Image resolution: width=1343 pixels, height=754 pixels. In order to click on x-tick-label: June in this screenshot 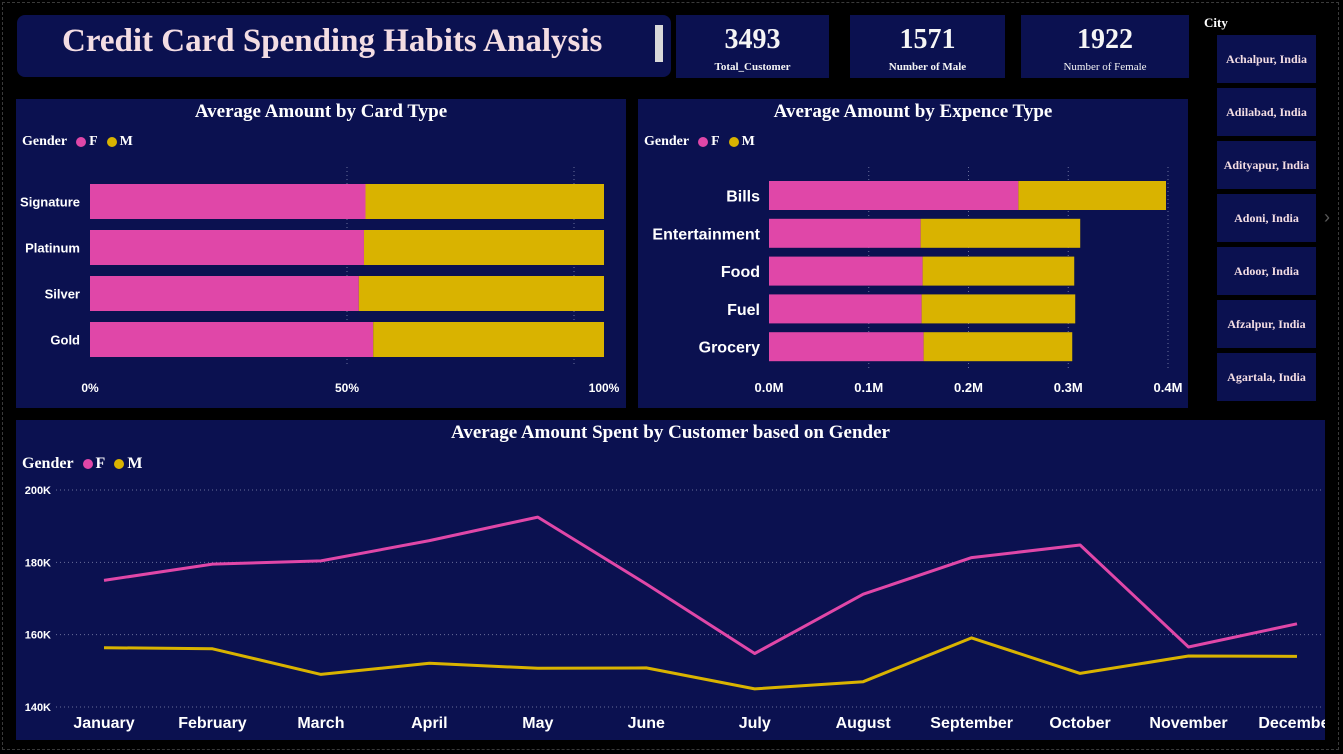, I will do `click(646, 723)`.